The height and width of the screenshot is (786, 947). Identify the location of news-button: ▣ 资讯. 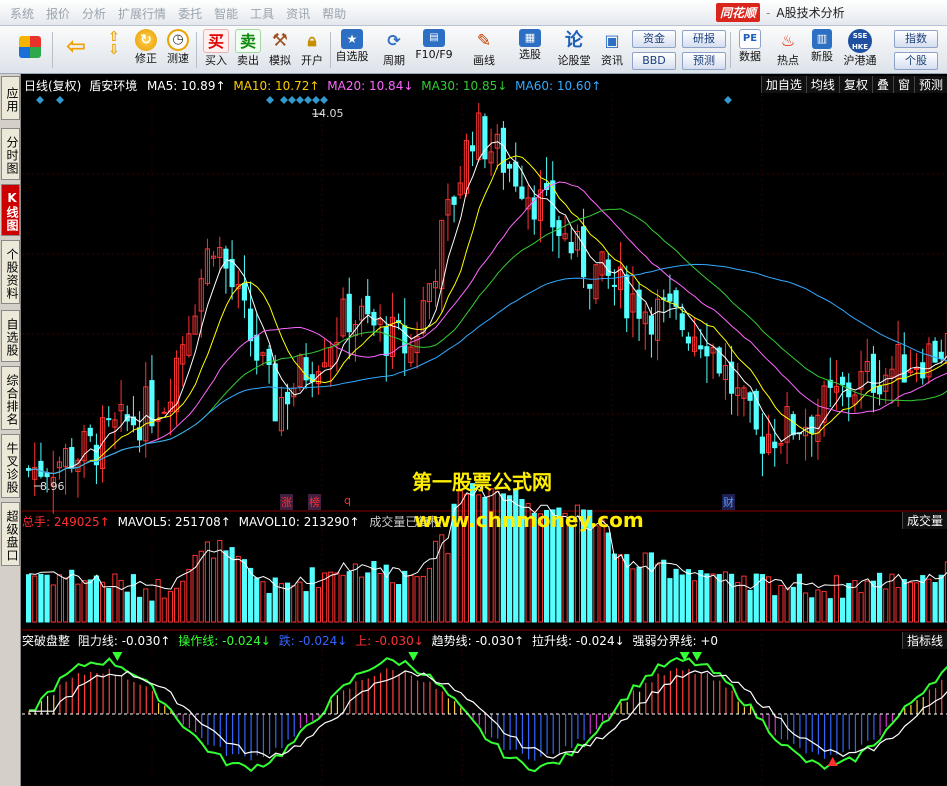
(612, 50).